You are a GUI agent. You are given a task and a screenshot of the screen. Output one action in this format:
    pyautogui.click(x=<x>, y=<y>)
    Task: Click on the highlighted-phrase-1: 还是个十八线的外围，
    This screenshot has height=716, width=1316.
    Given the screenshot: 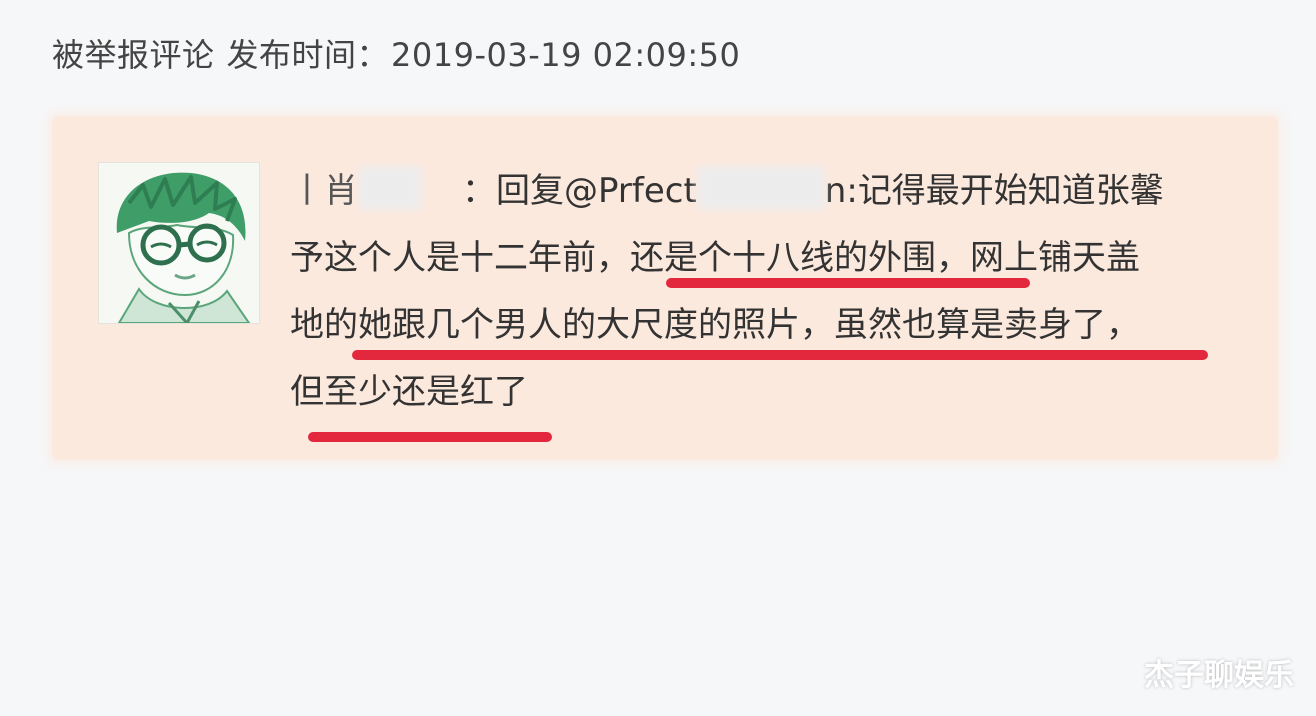 What is the action you would take?
    pyautogui.click(x=800, y=258)
    